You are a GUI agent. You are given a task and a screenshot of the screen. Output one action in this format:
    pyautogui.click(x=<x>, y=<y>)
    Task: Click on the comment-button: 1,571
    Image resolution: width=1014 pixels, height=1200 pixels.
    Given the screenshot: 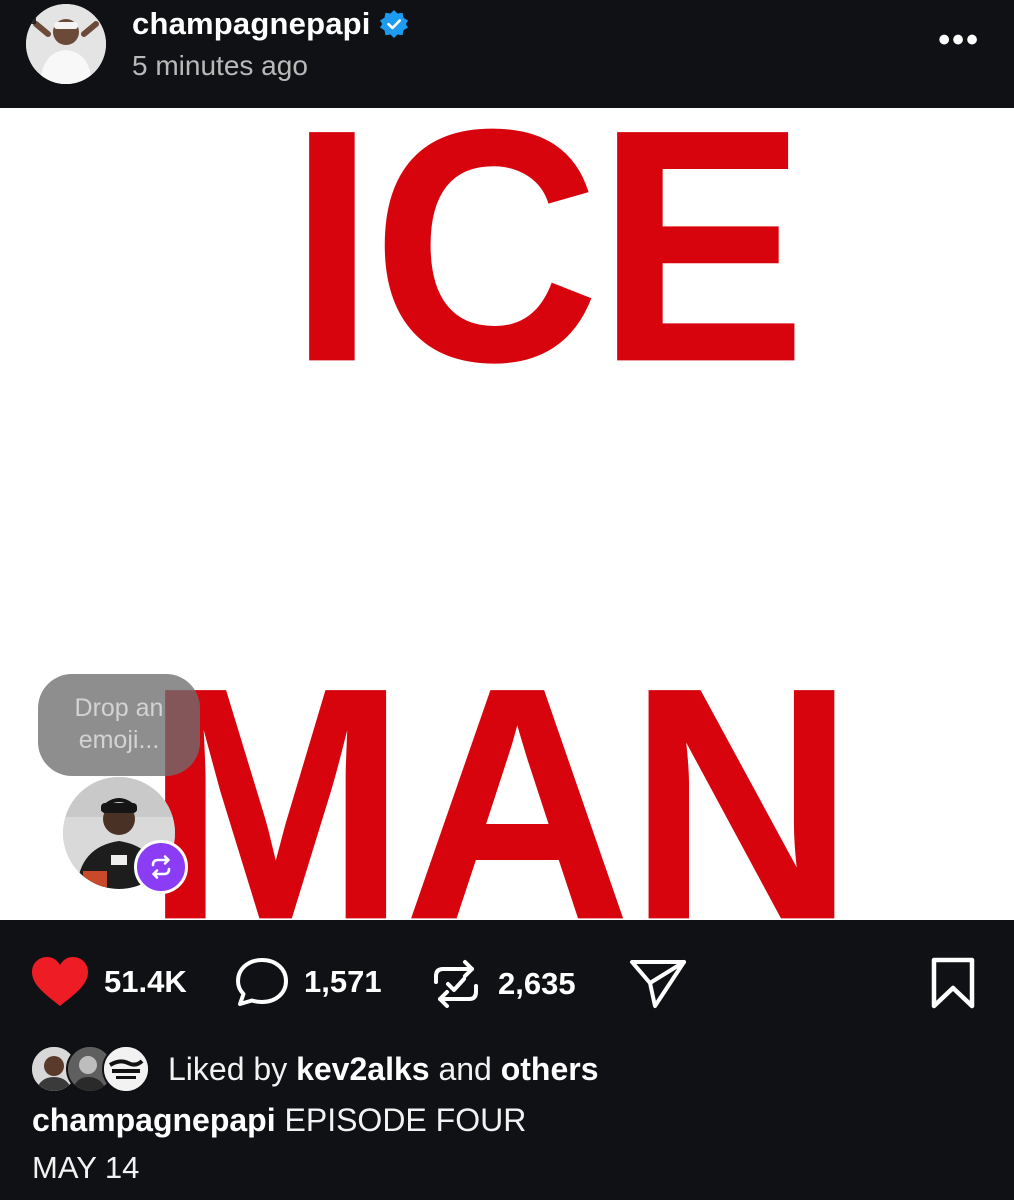 What is the action you would take?
    pyautogui.click(x=308, y=982)
    